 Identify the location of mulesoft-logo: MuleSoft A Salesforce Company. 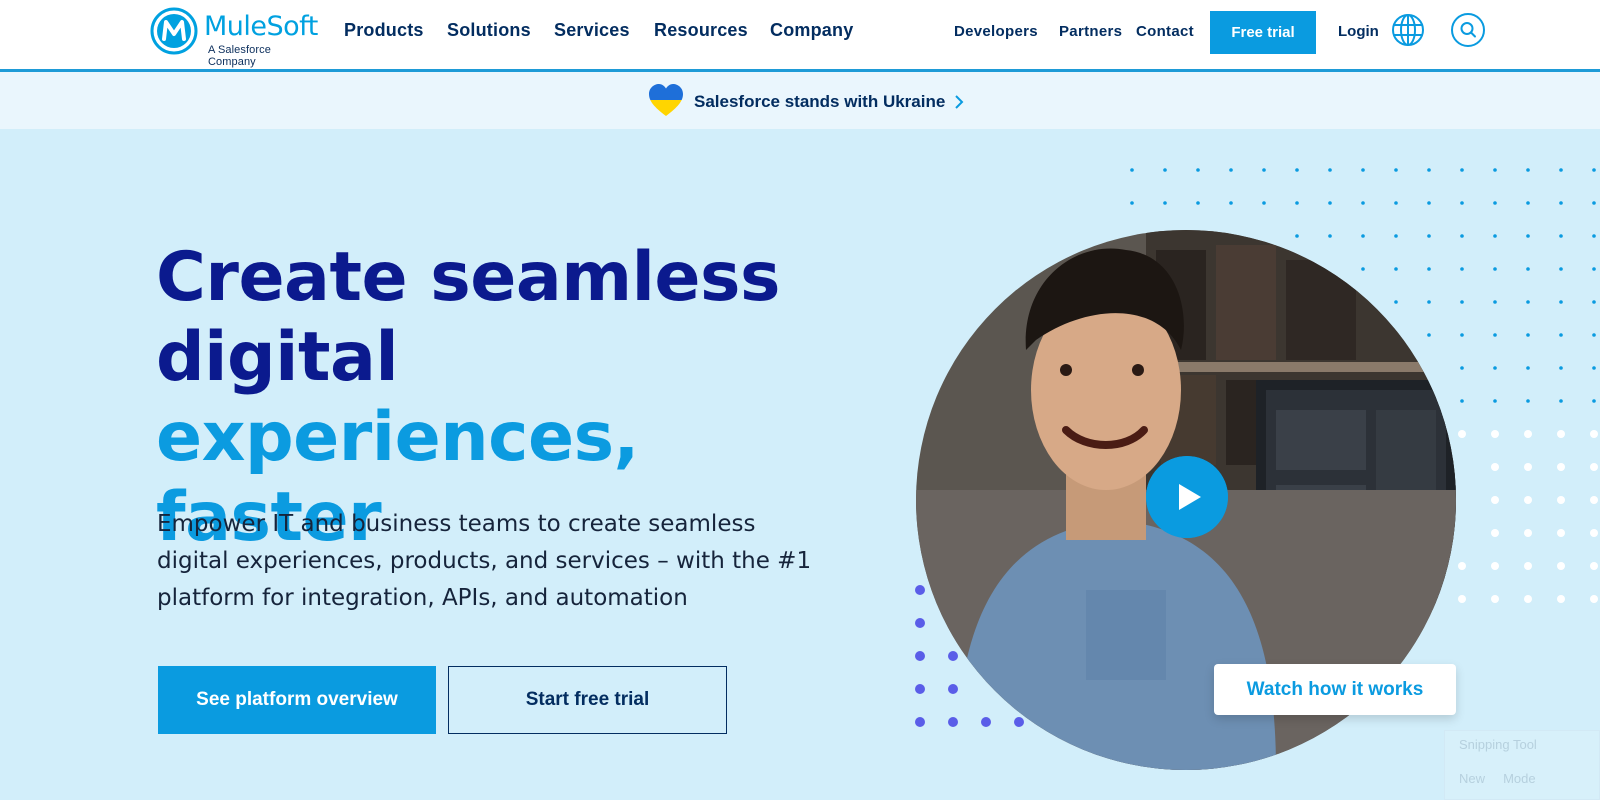
(235, 37).